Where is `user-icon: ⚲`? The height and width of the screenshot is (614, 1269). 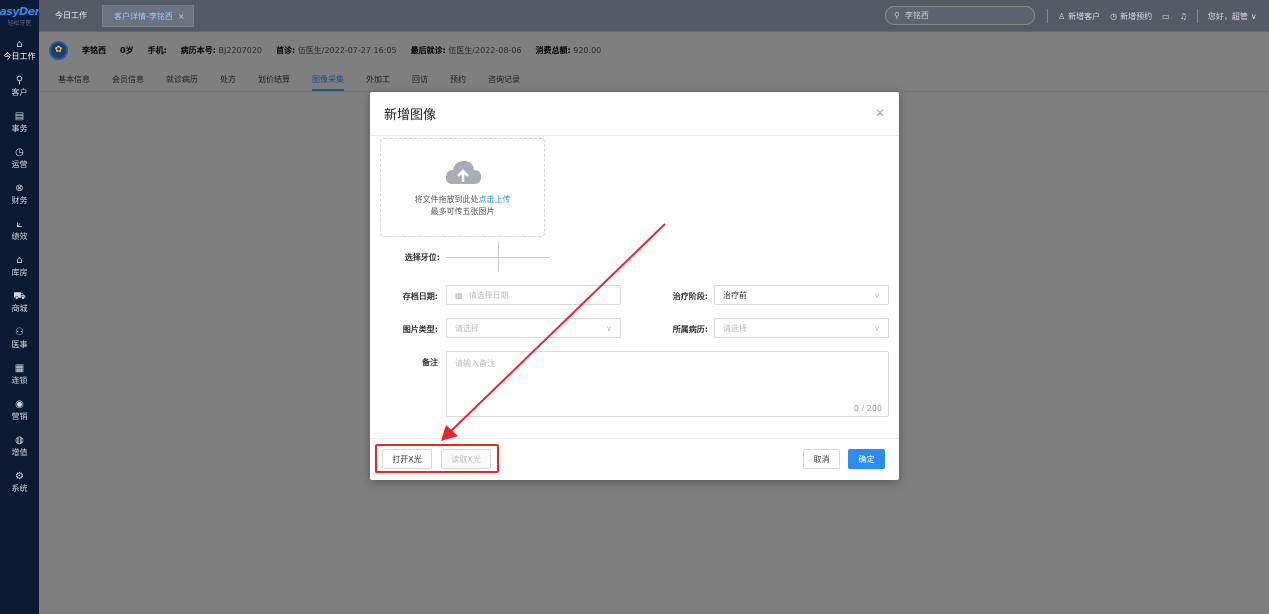 user-icon: ⚲ is located at coordinates (19, 80).